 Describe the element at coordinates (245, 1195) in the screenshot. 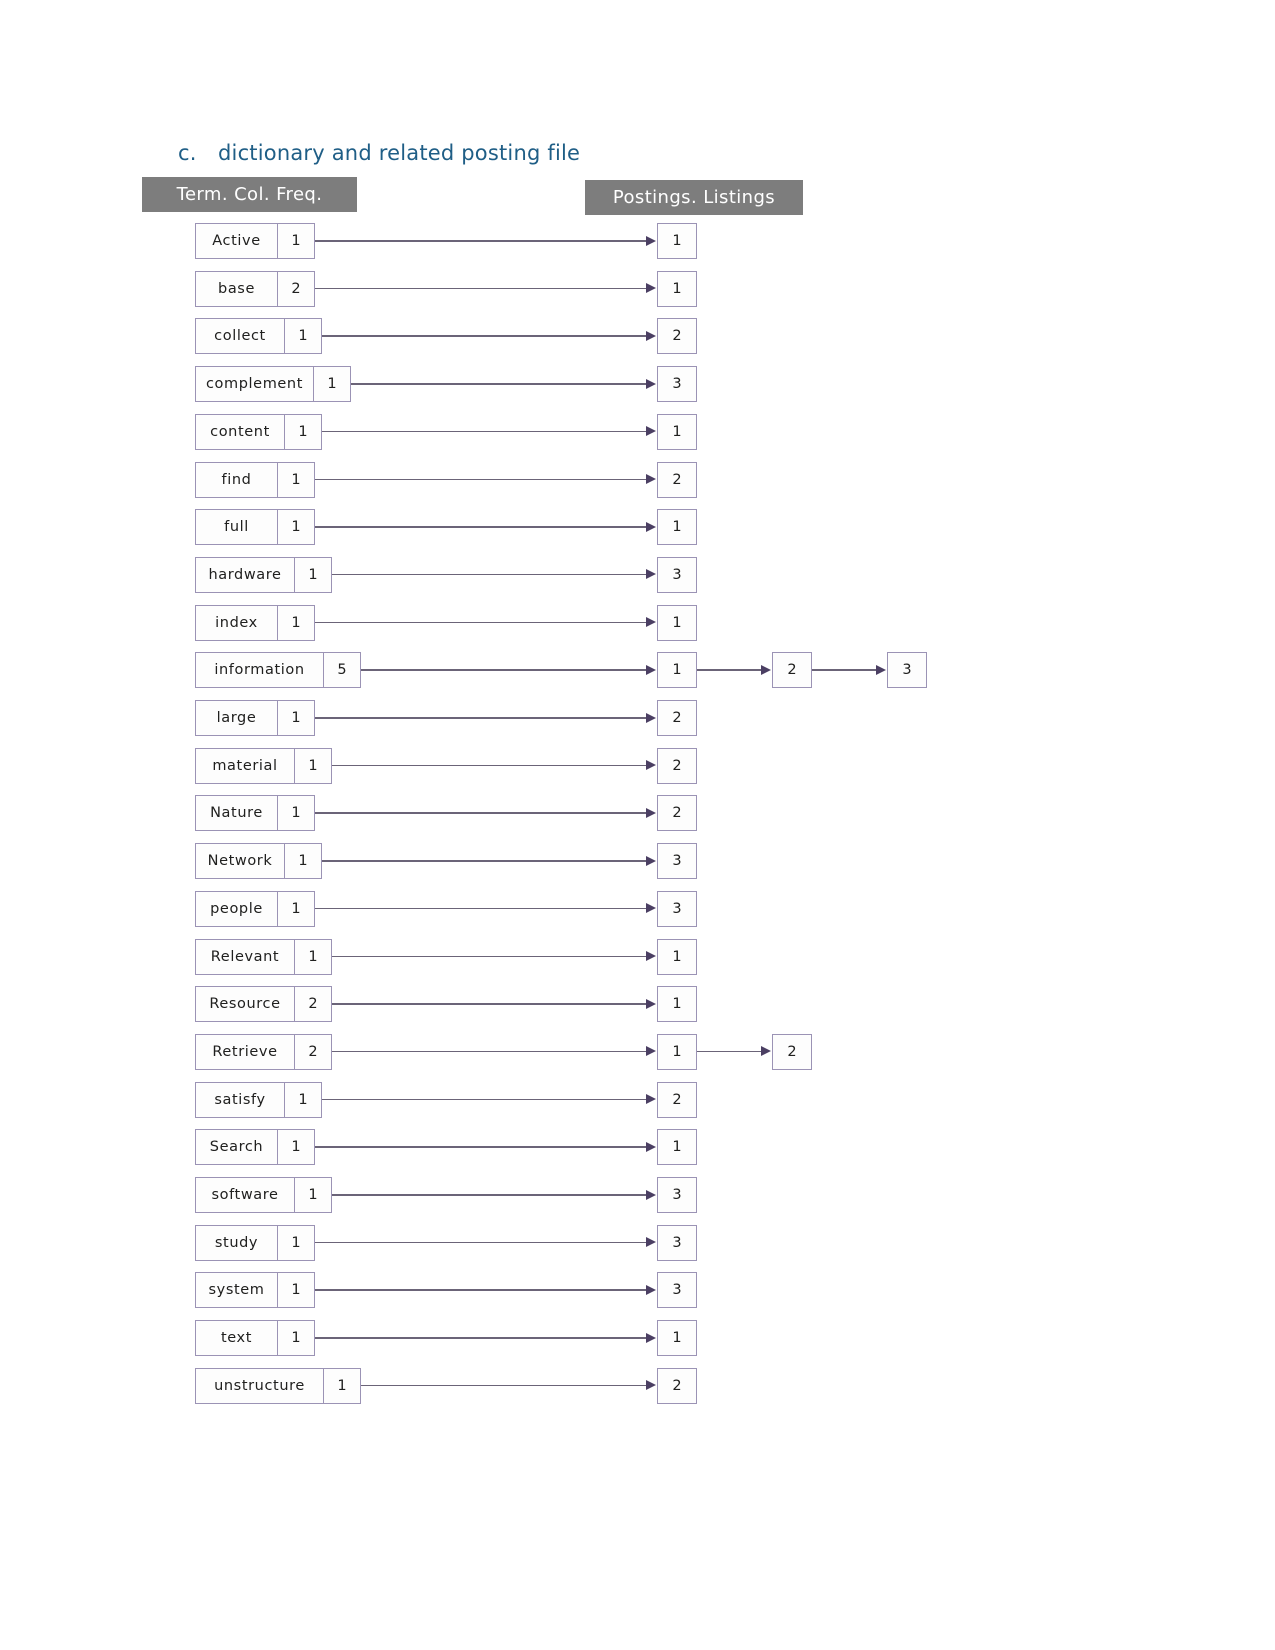

I see `term-label: software` at that location.